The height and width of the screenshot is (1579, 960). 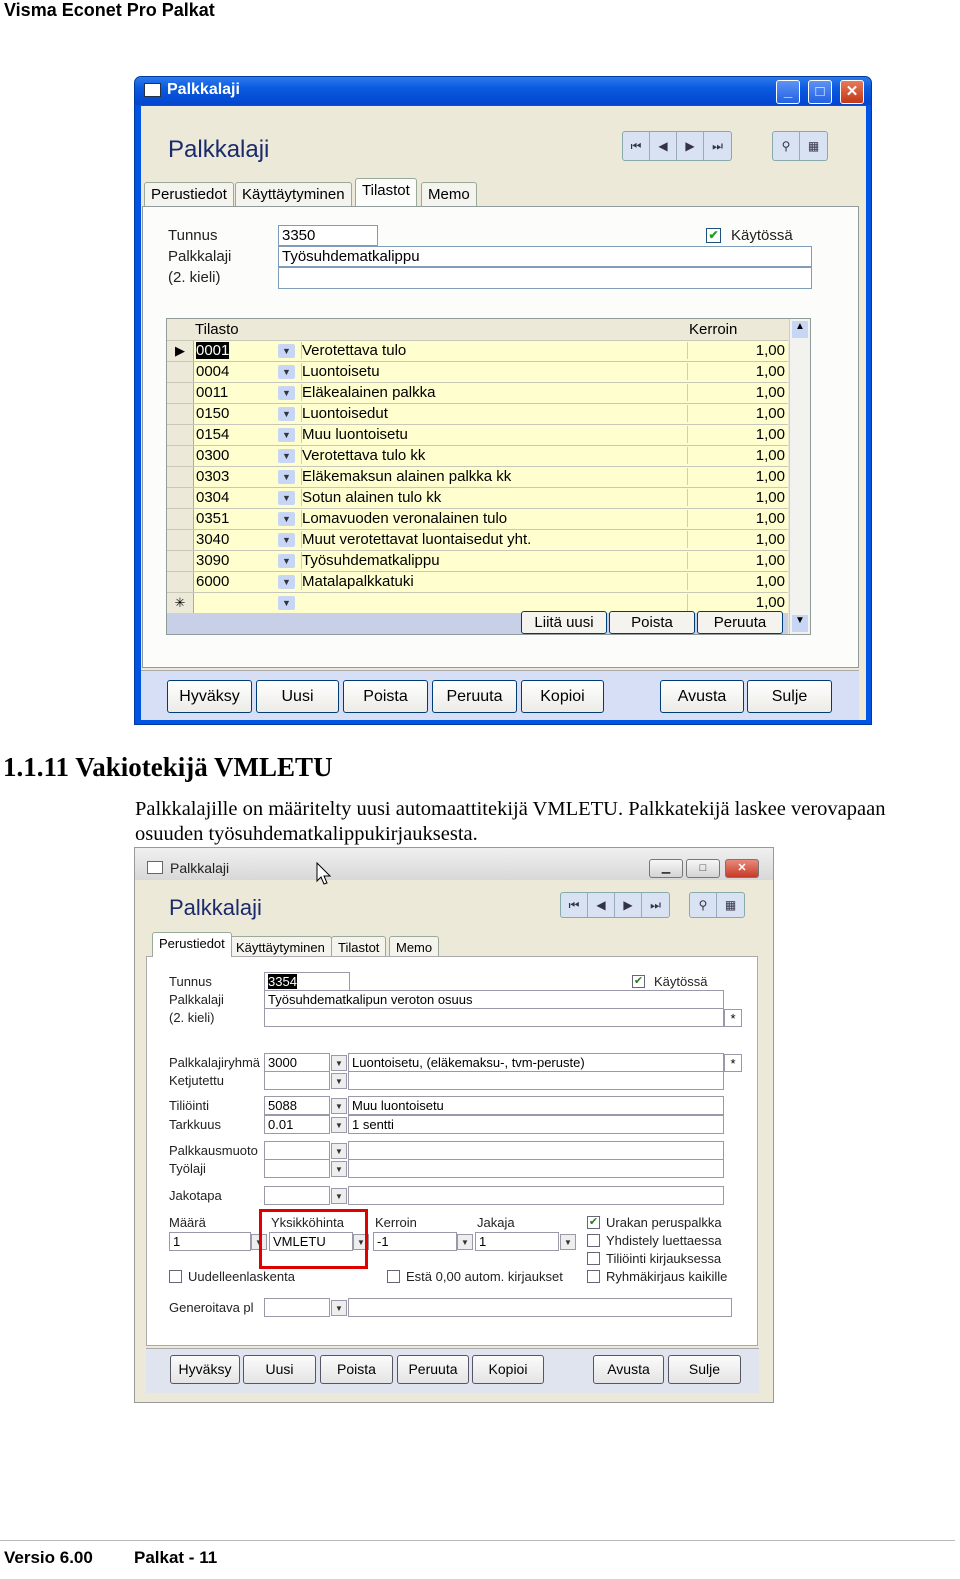 What do you see at coordinates (477, 518) in the screenshot?
I see `table-row: 0351 ▼ Lomavuoden veronalainen tulo 1,00` at bounding box center [477, 518].